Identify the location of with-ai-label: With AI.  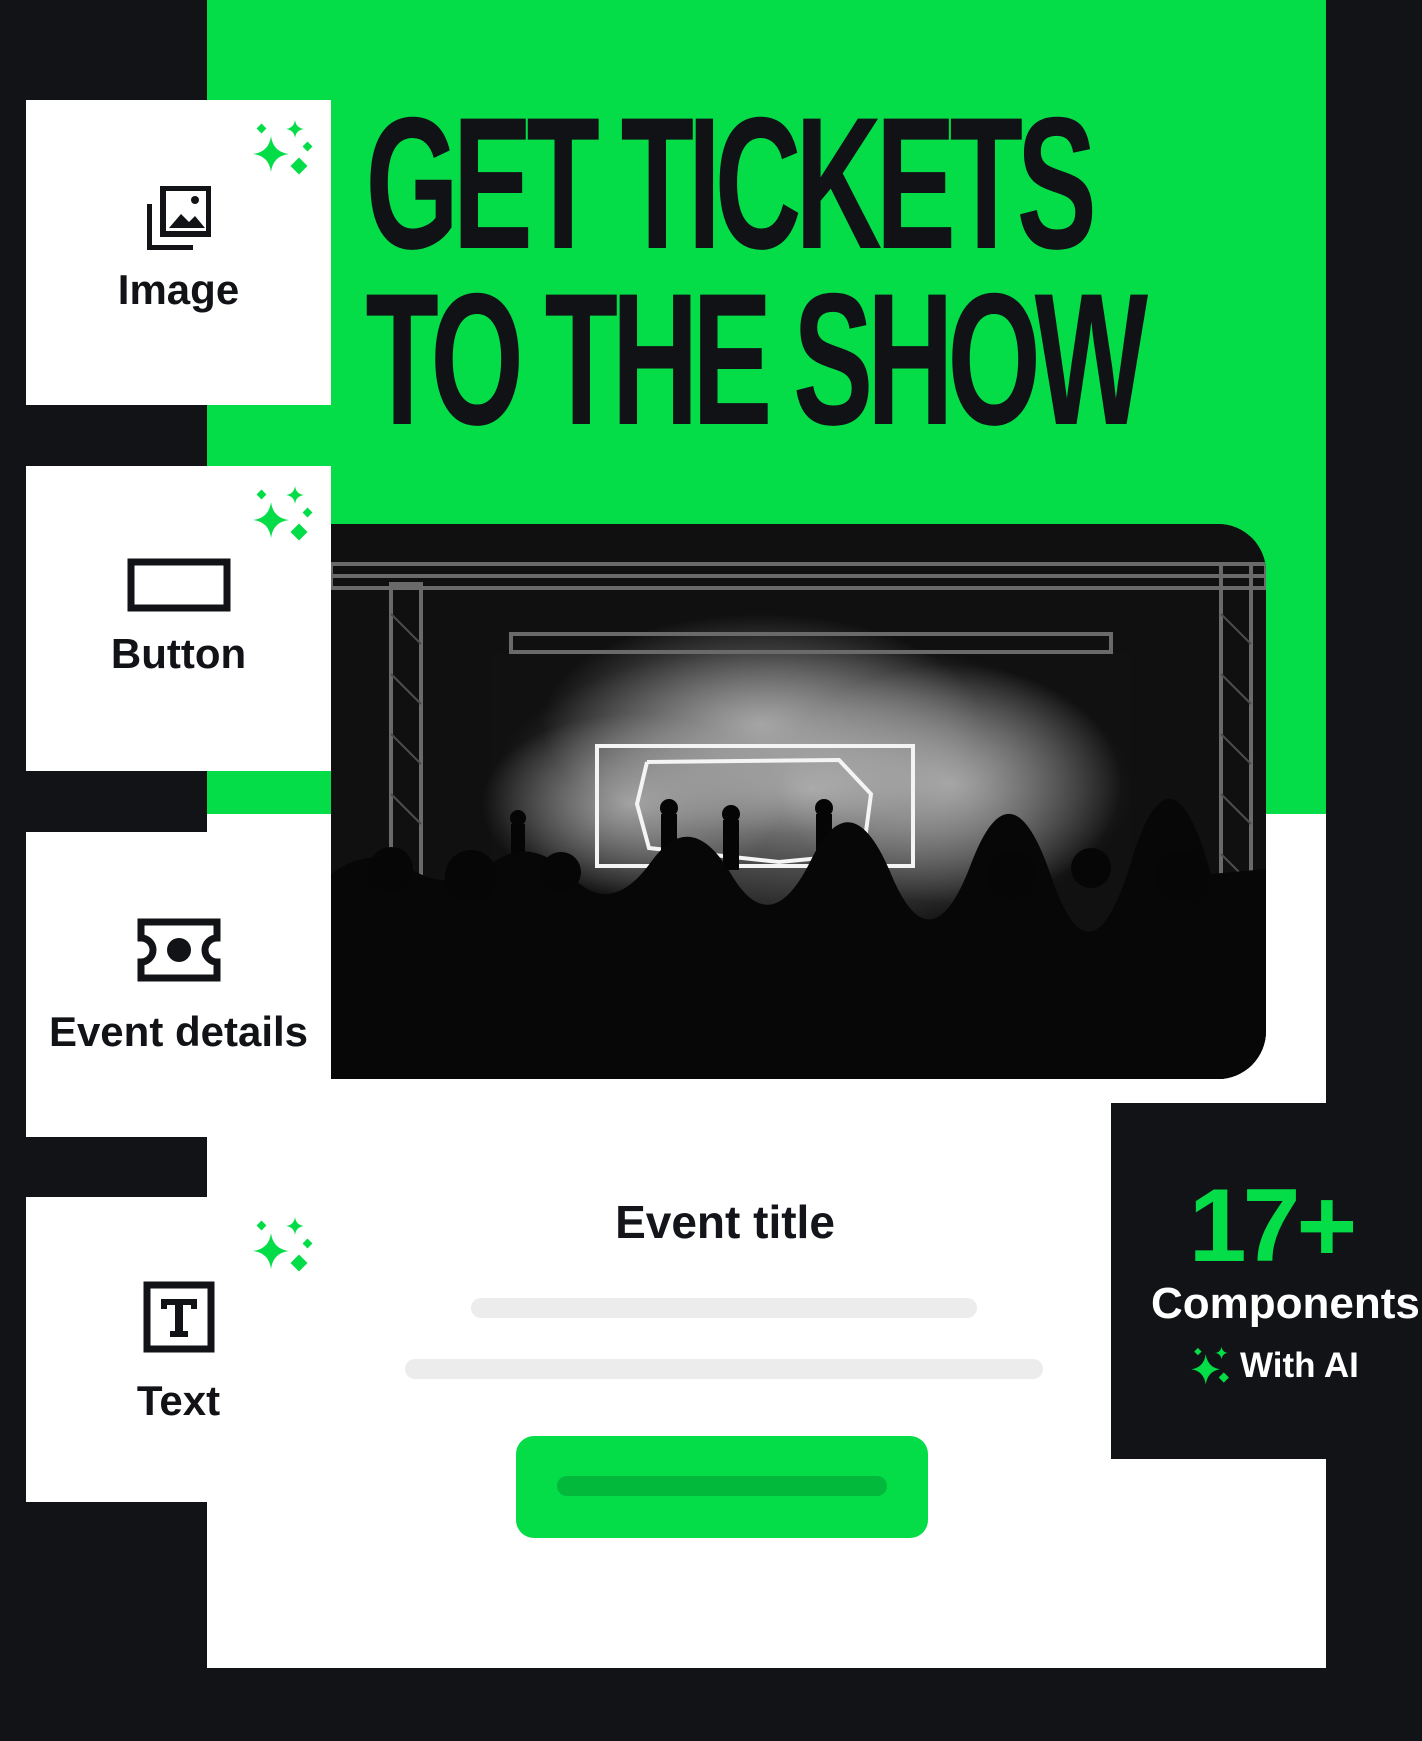
(1299, 1365).